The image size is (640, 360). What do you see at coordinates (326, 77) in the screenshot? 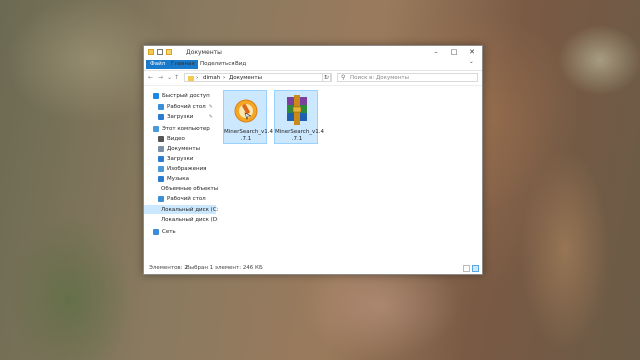
I see `refresh-button: ↻` at bounding box center [326, 77].